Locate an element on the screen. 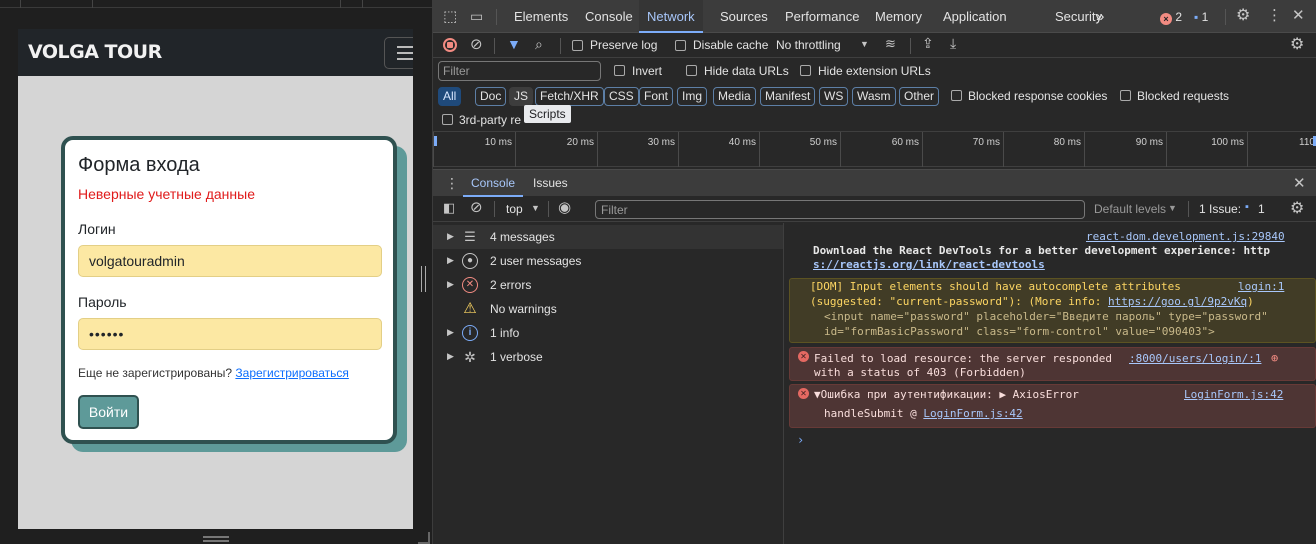 The image size is (1316, 544). close-devtools-icon: ✕ is located at coordinates (1298, 15).